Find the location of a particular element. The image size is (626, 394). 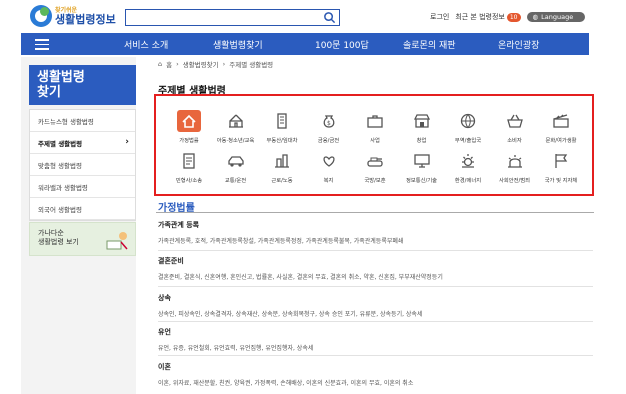

nav-item-online-square: 온라인광장 is located at coordinates (518, 44).